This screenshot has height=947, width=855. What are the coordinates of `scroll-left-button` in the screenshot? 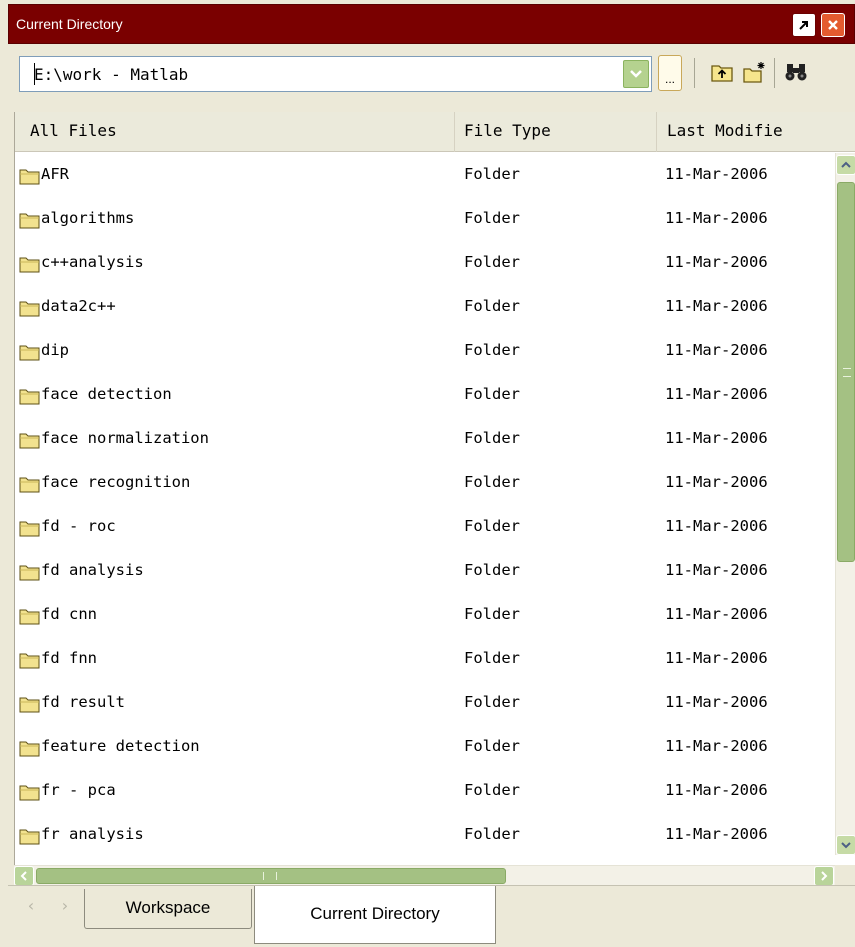 It's located at (24, 876).